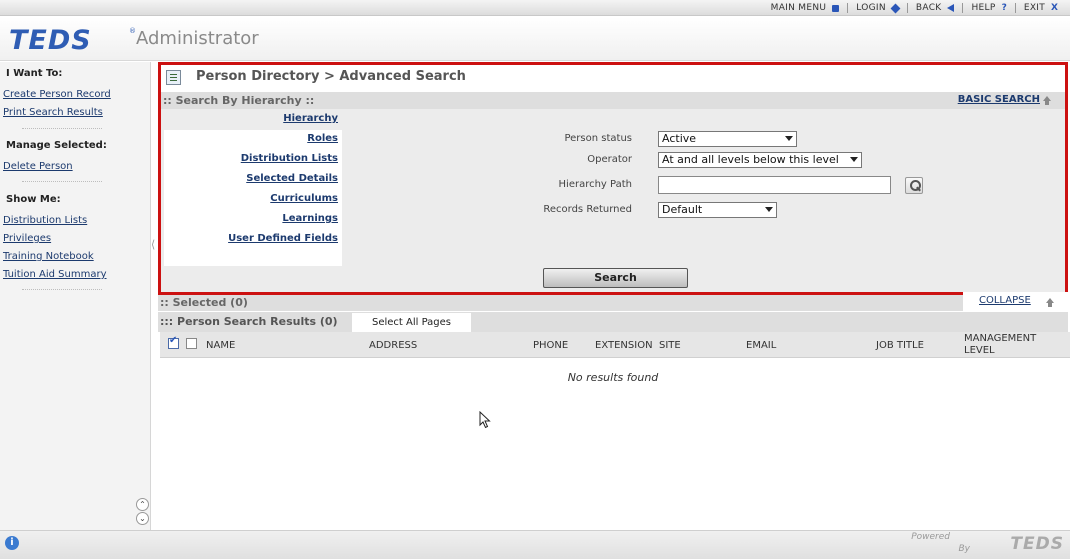  Describe the element at coordinates (142, 518) in the screenshot. I see `scroll-down-button: ⌄` at that location.